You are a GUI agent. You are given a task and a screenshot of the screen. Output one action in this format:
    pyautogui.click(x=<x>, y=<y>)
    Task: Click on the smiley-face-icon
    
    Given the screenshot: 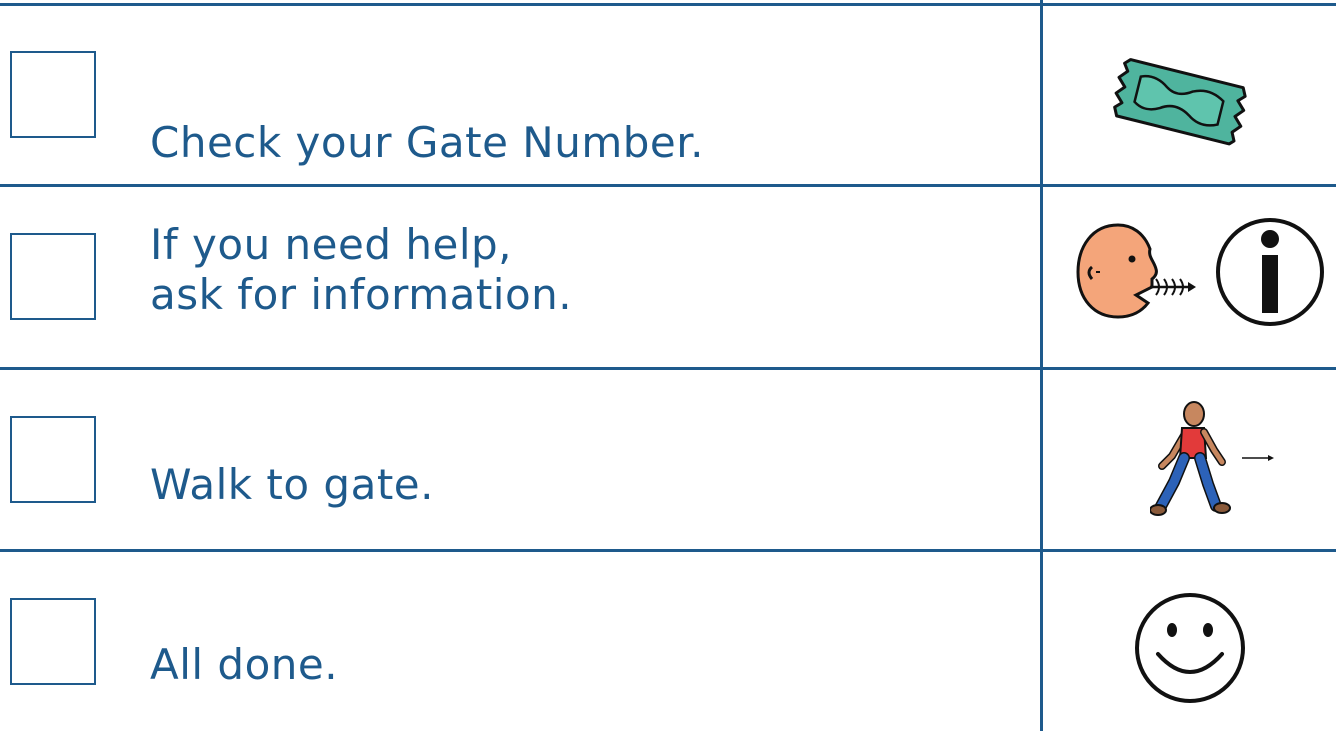 What is the action you would take?
    pyautogui.click(x=1190, y=650)
    